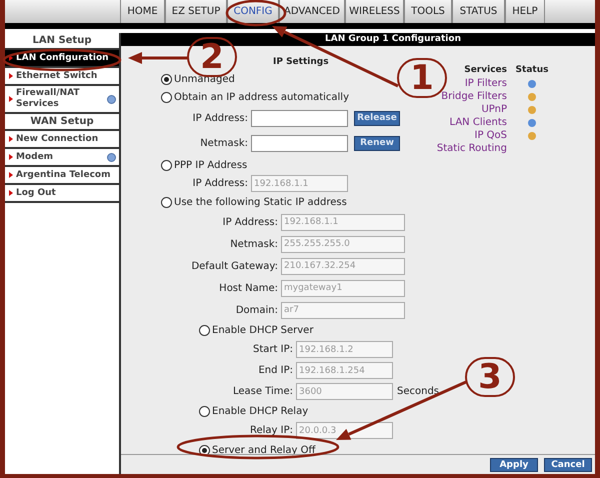  I want to click on radio-label: Obtain an IP address automatically, so click(262, 97).